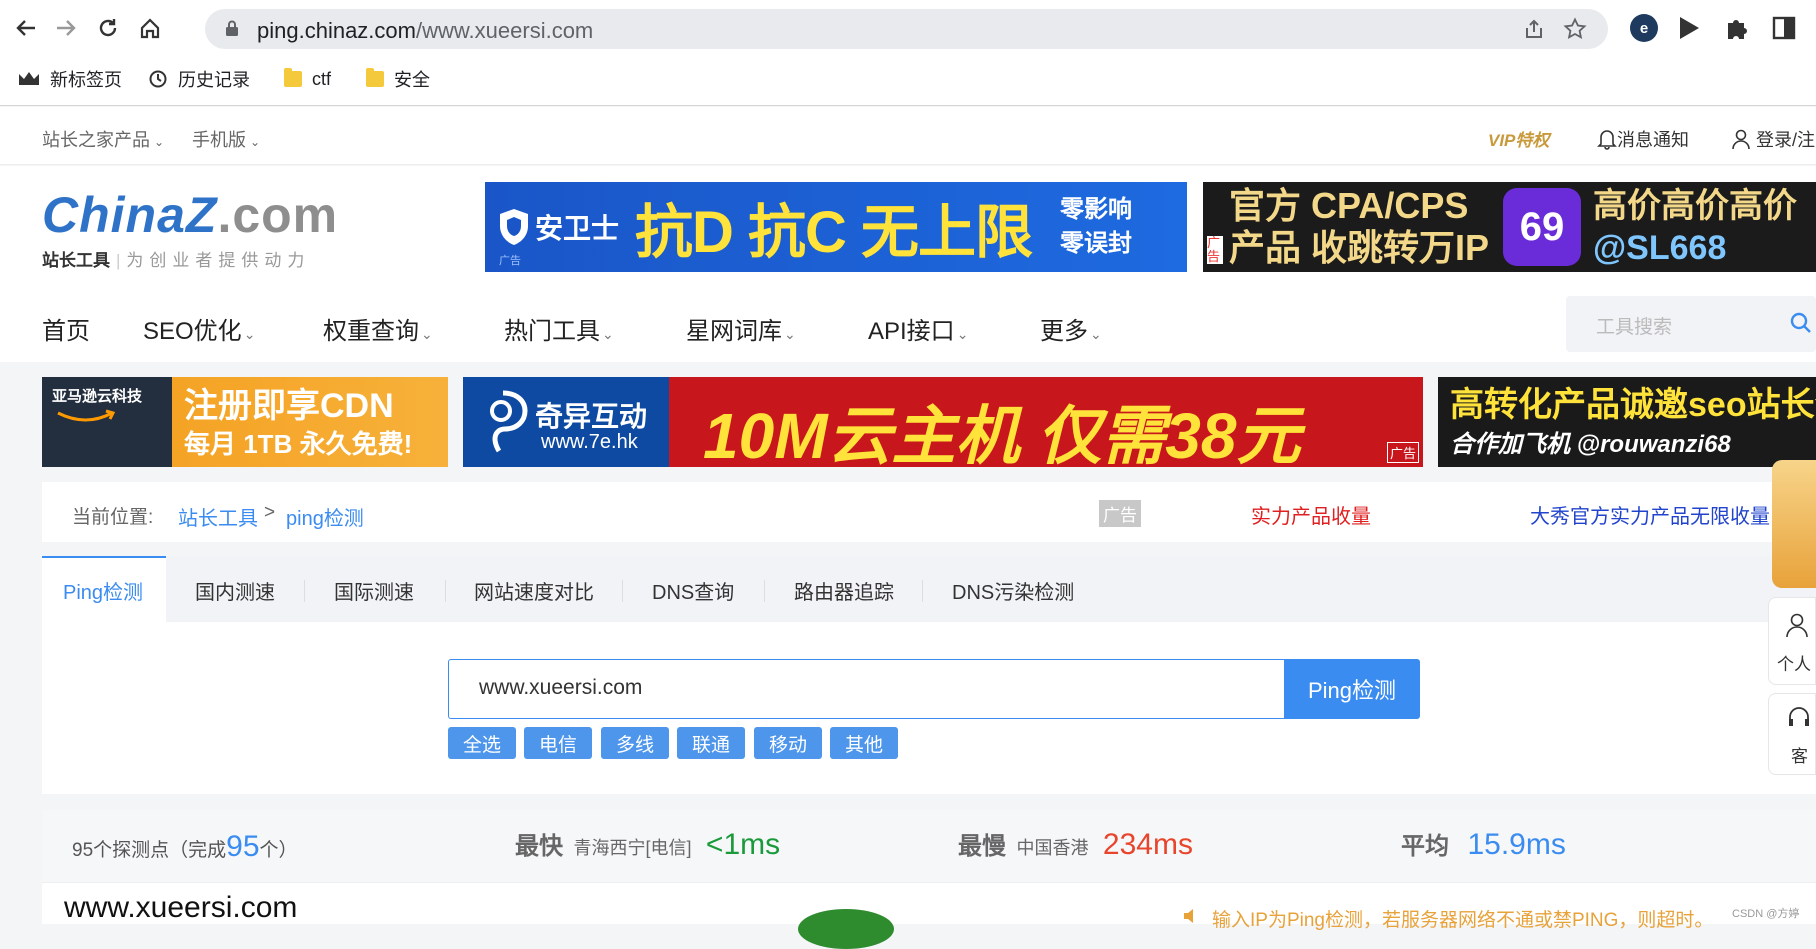 This screenshot has width=1816, height=949. What do you see at coordinates (693, 590) in the screenshot?
I see `tab-dns-query: DNS查询` at bounding box center [693, 590].